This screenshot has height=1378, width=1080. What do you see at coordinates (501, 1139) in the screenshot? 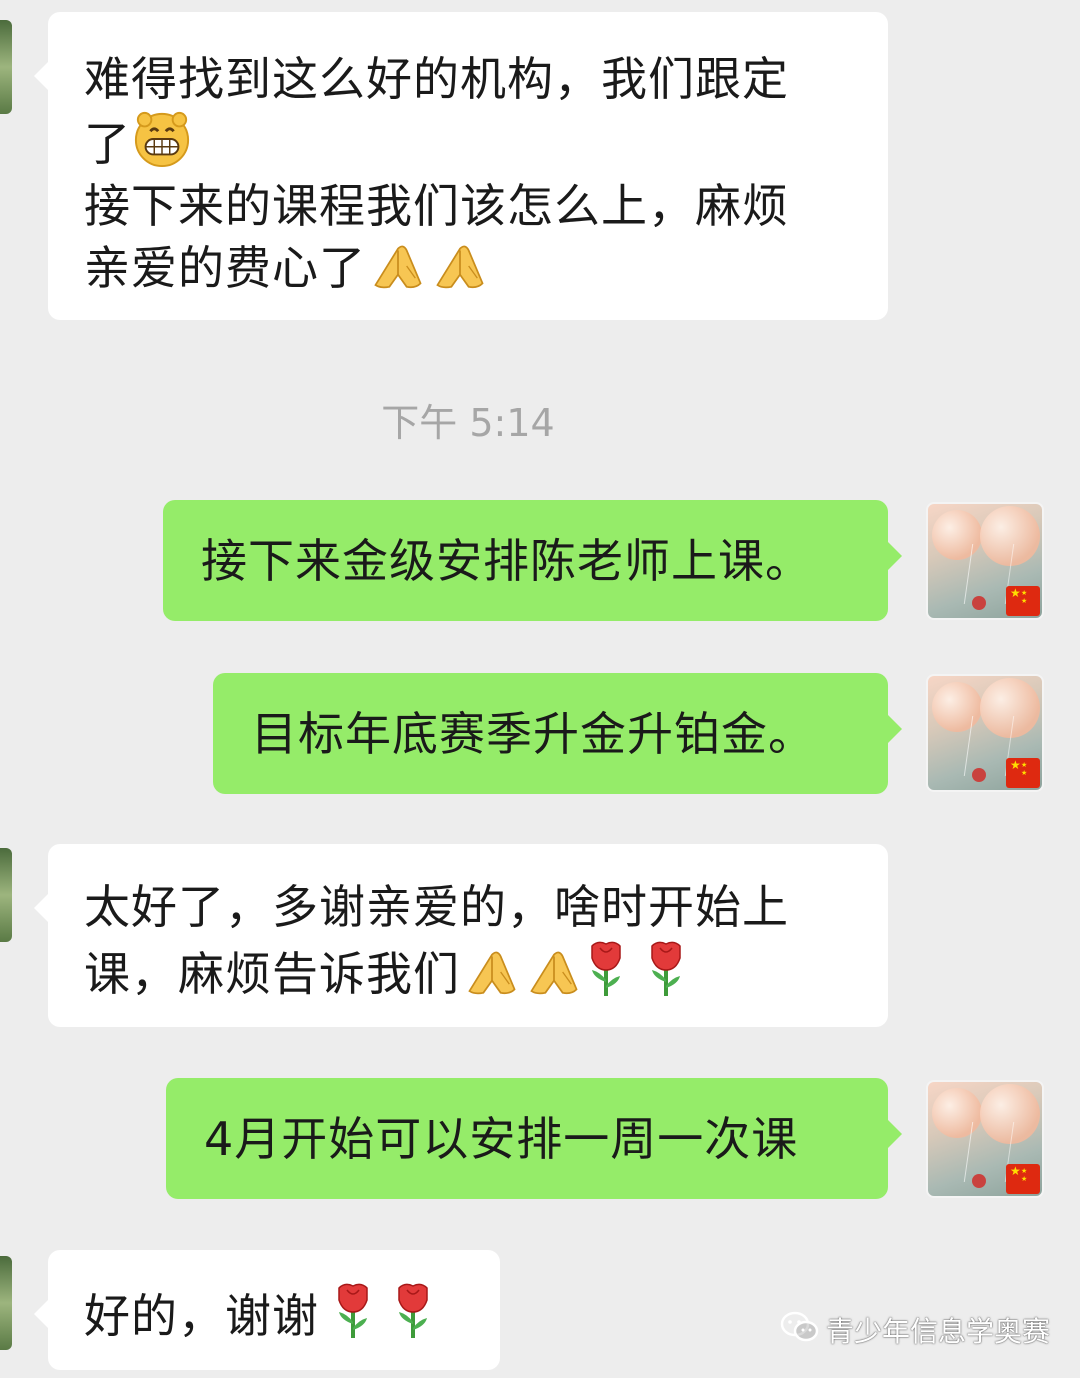
I see `message-text: 4月开始可以安排一周一次课` at bounding box center [501, 1139].